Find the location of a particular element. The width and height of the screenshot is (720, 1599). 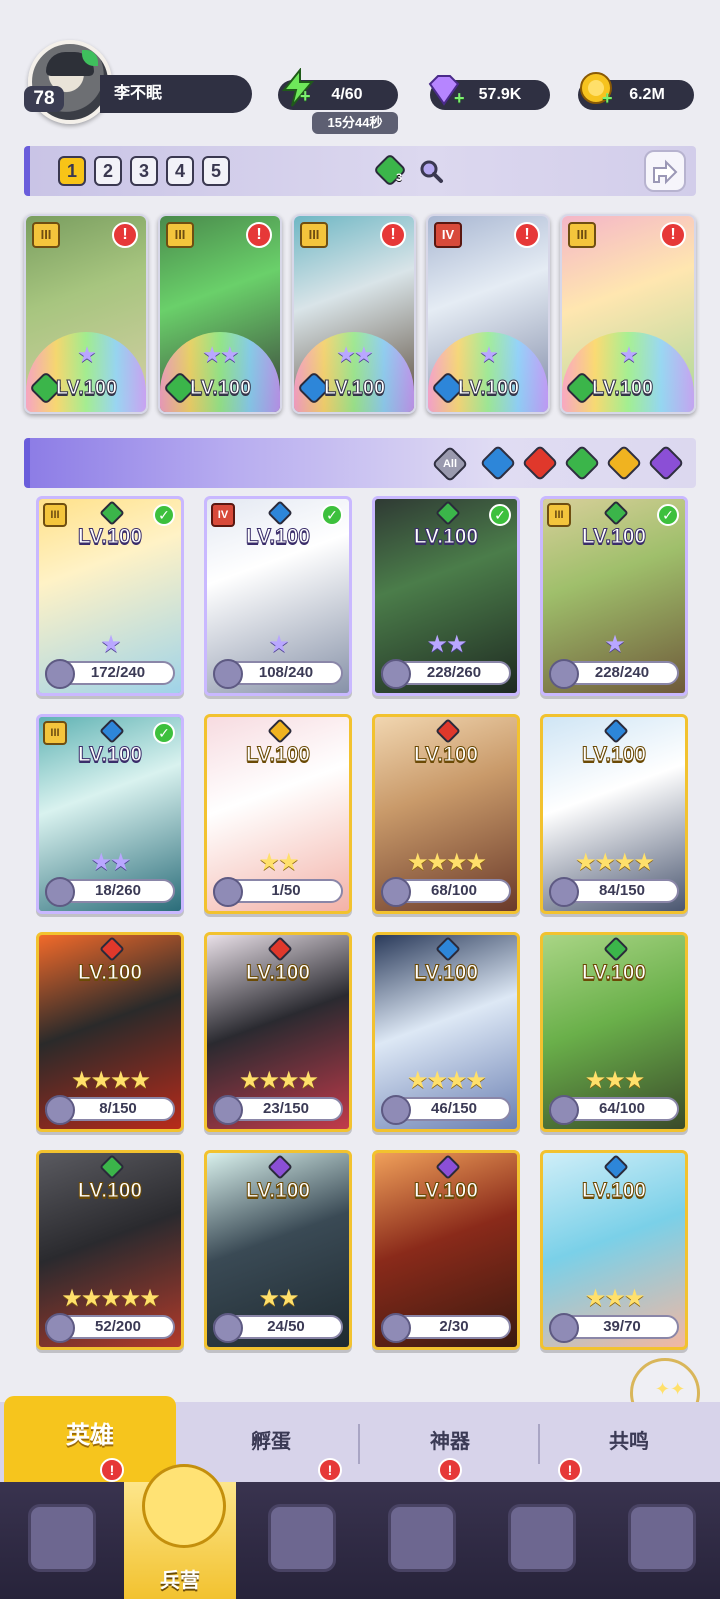

mushroom-guild-icon is located at coordinates (542, 1538).